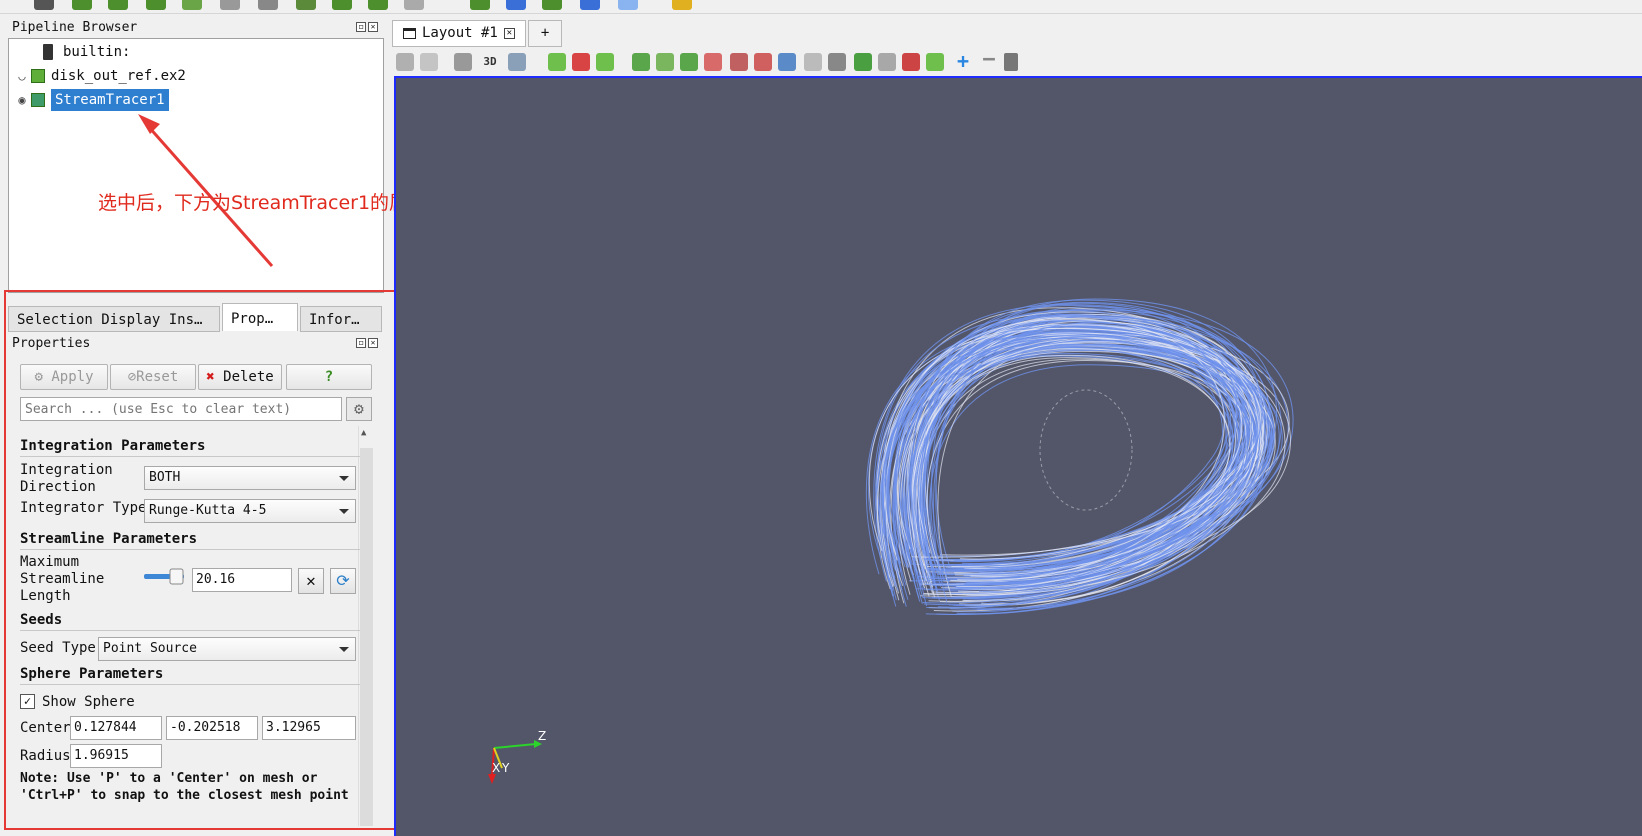 The image size is (1642, 836). I want to click on center-x-field: 0.127844, so click(116, 728).